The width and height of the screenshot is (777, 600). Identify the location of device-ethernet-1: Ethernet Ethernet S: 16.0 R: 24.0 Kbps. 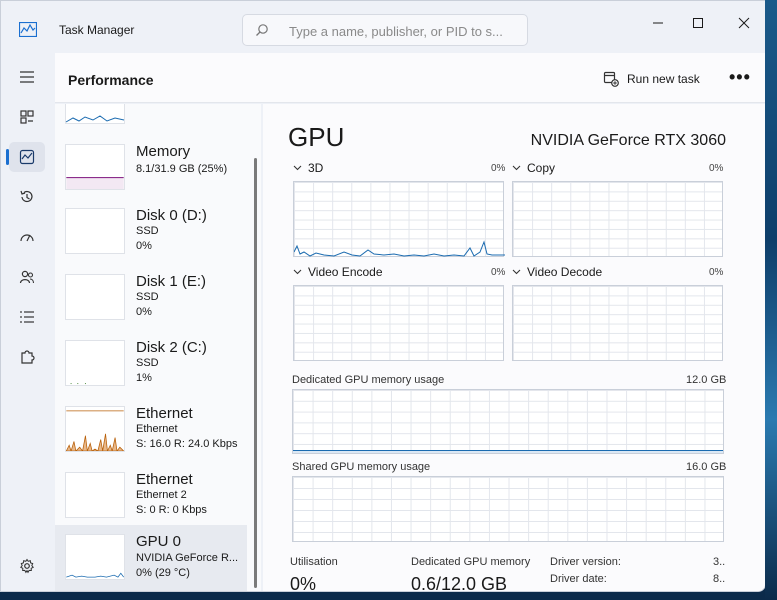
(151, 431).